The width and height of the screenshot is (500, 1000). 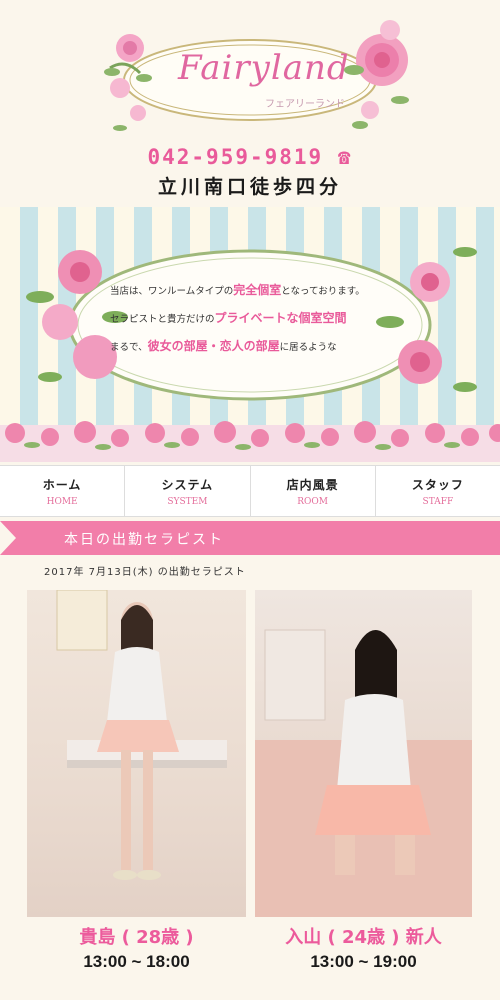 I want to click on therapist-hours: 13:00 ~ 19:00, so click(x=363, y=961).